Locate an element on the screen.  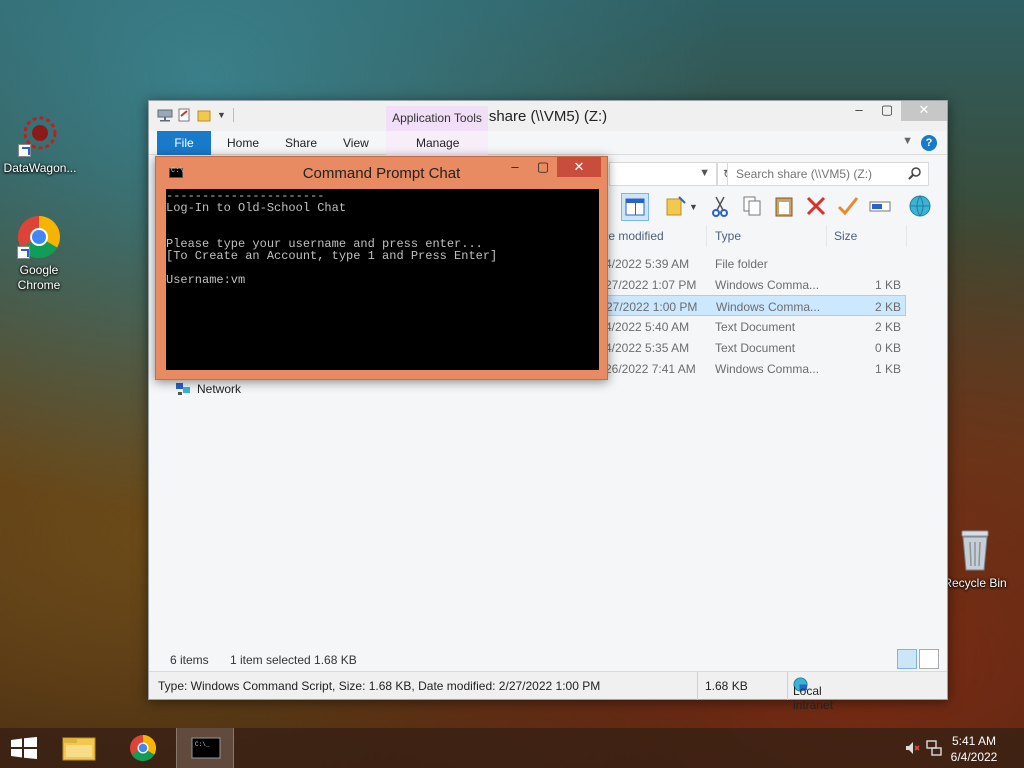
row-date: 4/2022 5:40 AM is located at coordinates (647, 327).